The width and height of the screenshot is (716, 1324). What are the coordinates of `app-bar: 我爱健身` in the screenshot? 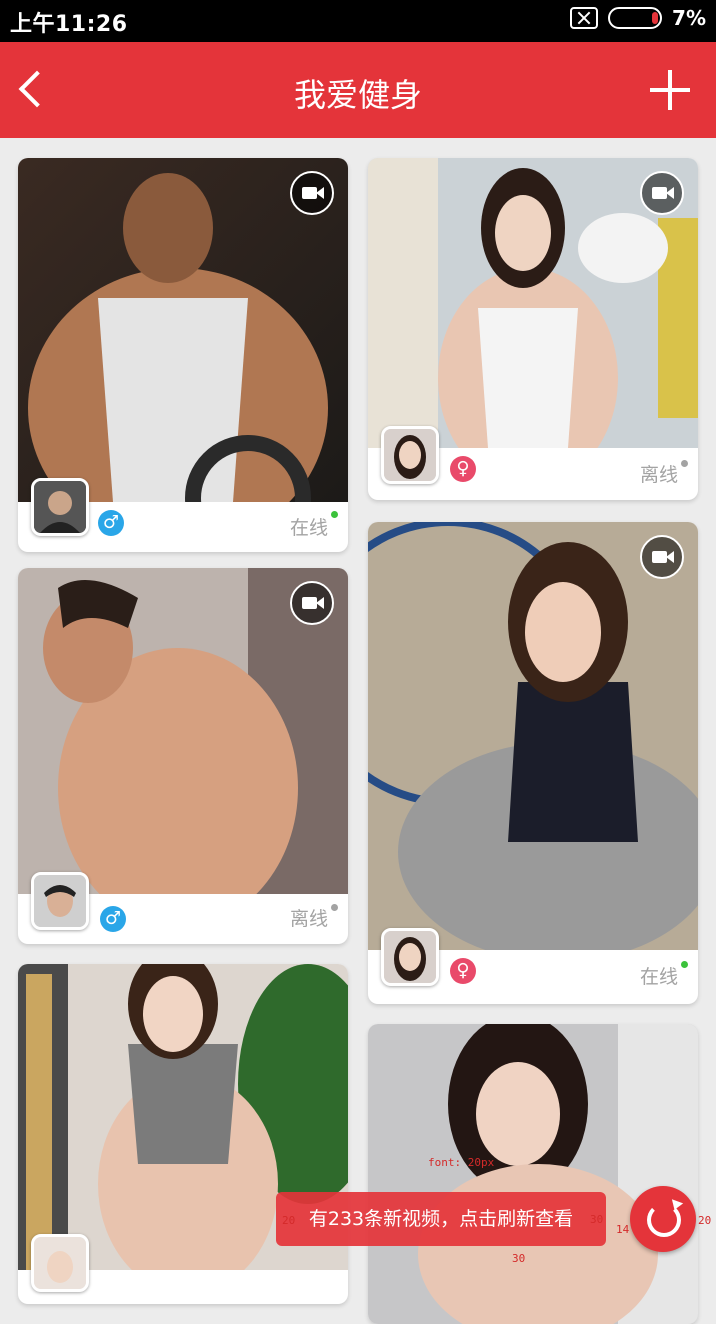 It's located at (358, 90).